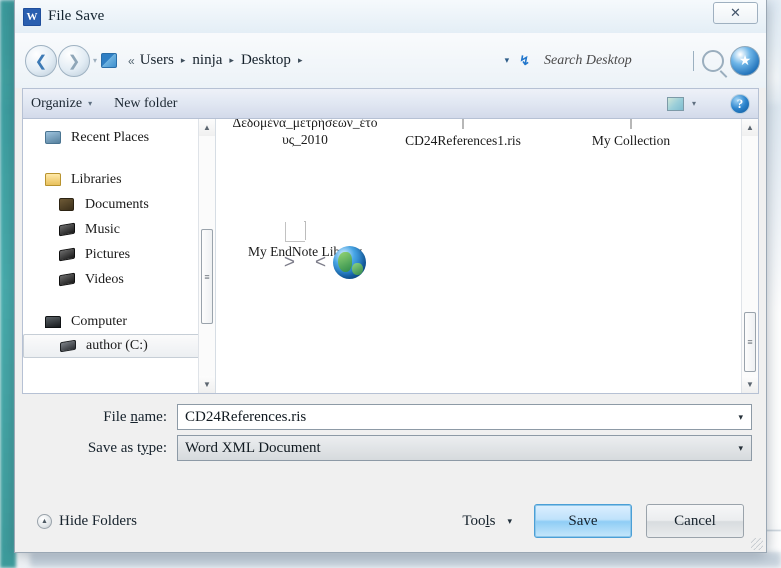 The height and width of the screenshot is (568, 781). I want to click on breadcrumb-item-desktop: Desktop, so click(266, 60).